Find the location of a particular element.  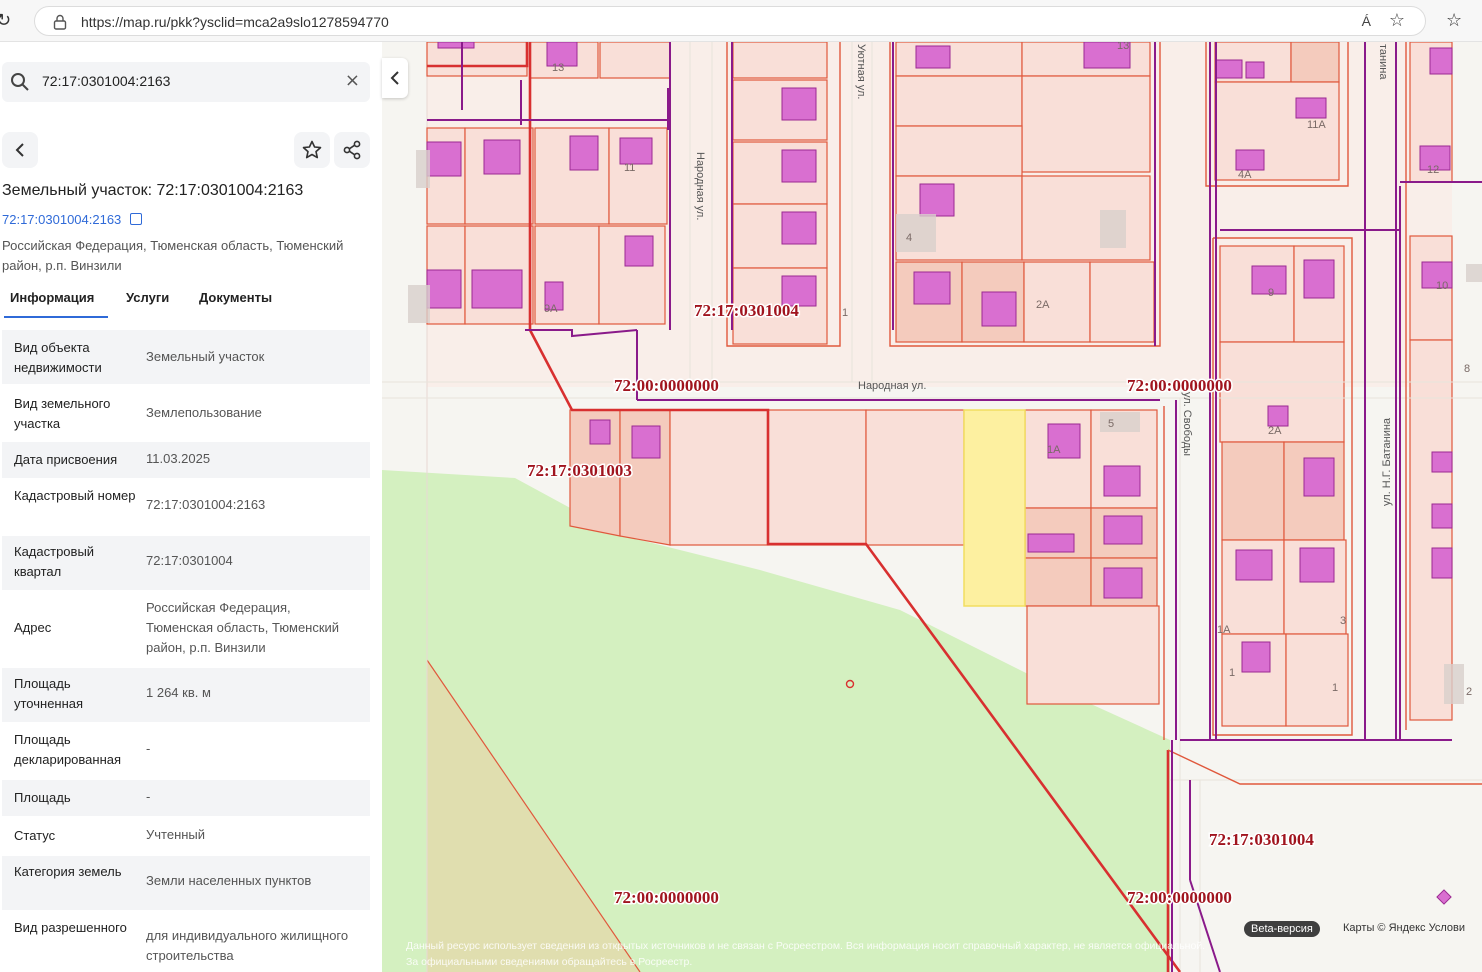

search-icon is located at coordinates (20, 82).